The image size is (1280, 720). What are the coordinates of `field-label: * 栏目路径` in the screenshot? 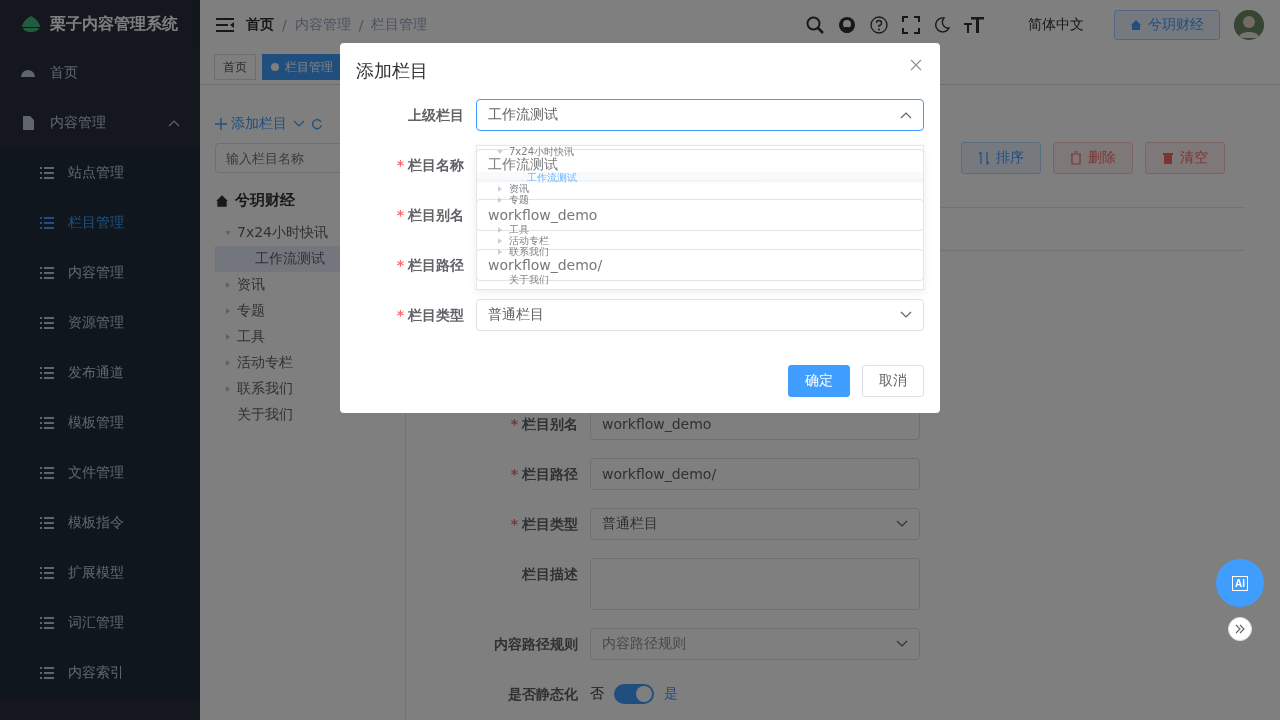 It's located at (543, 474).